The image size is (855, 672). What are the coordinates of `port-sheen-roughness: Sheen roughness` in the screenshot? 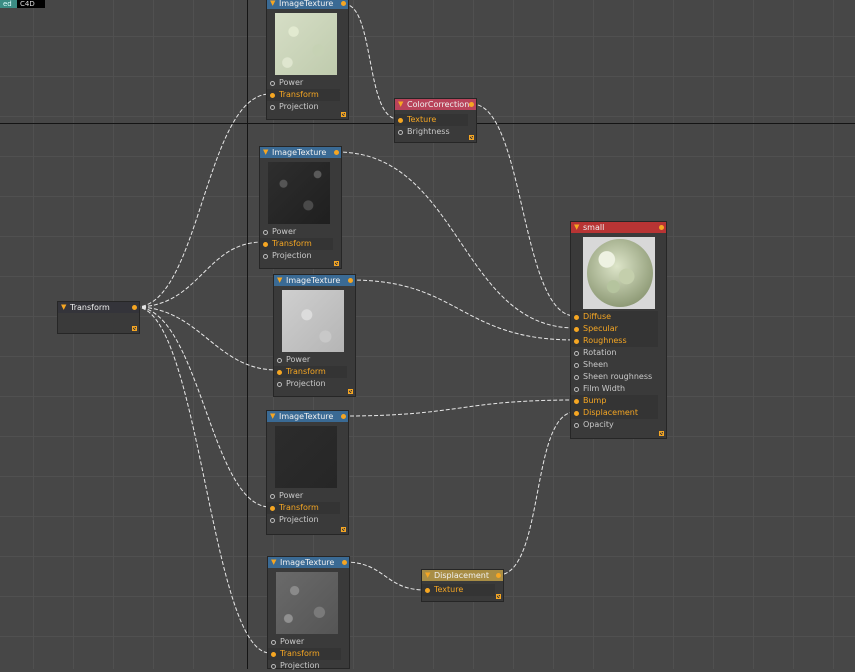 It's located at (614, 377).